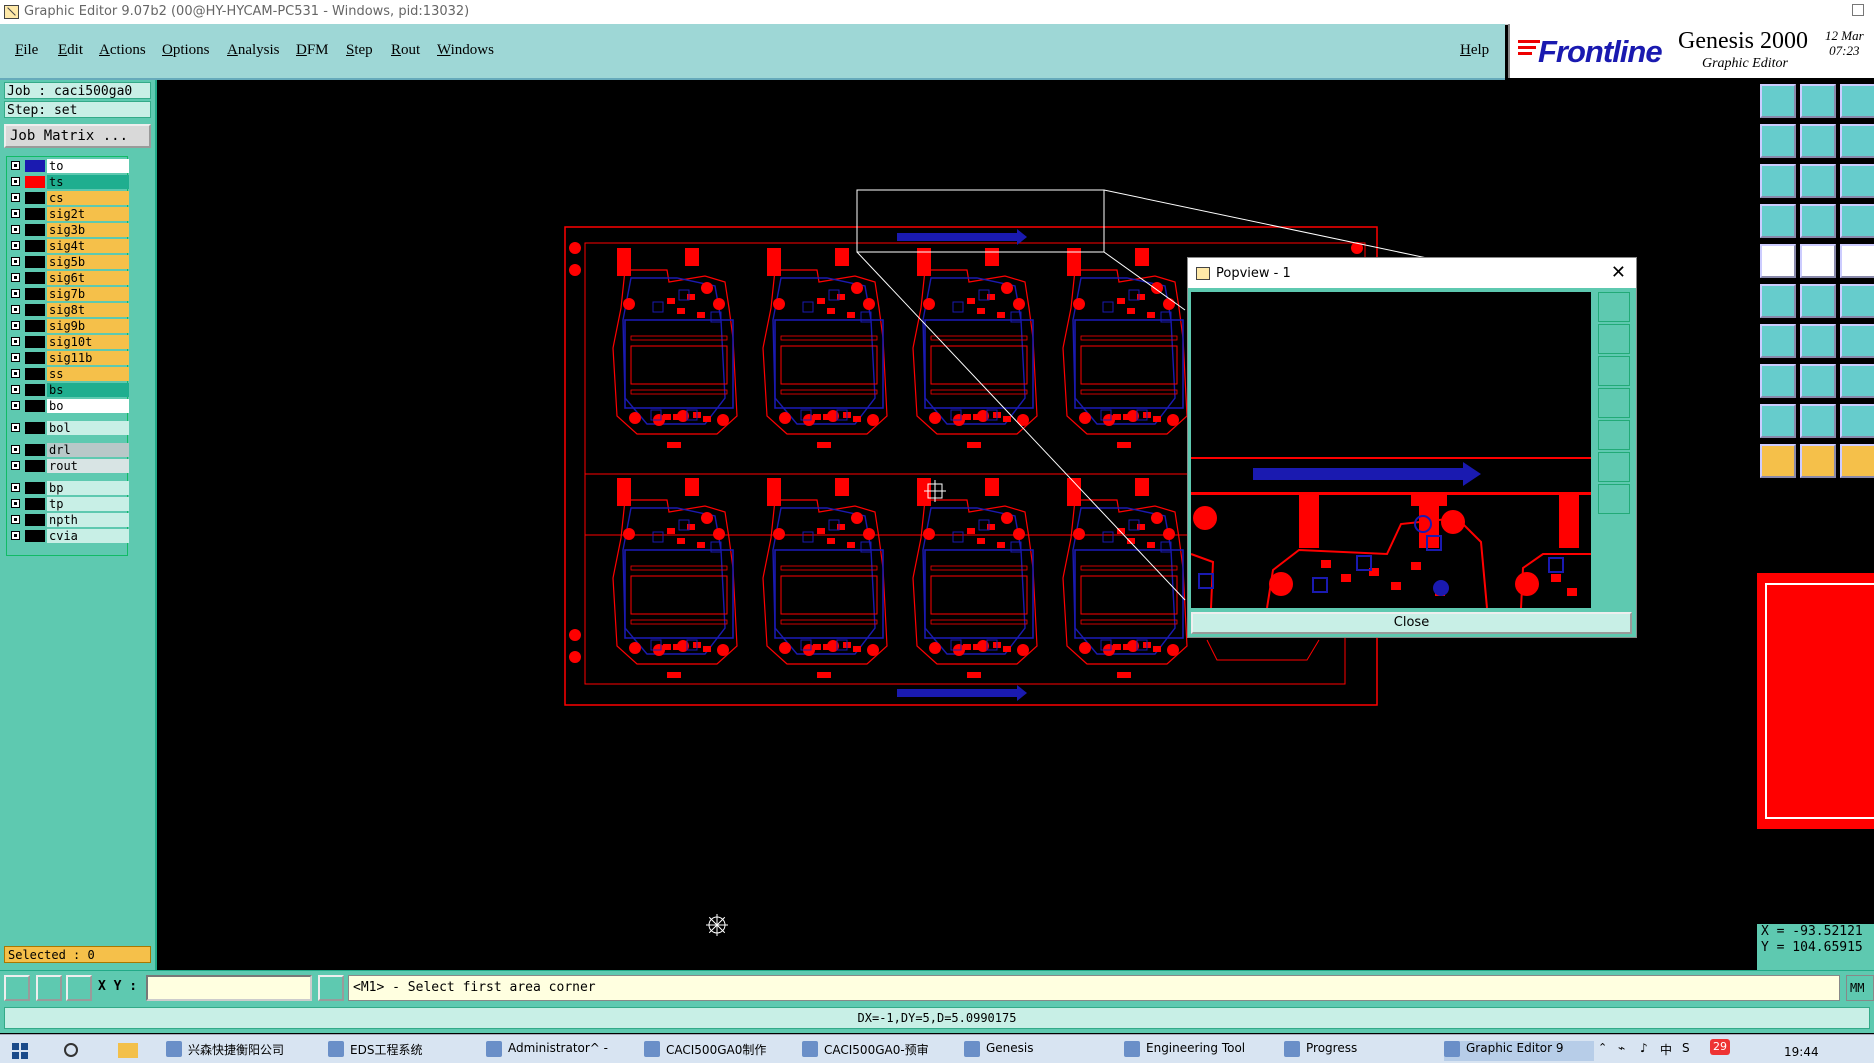 This screenshot has height=1063, width=1874. What do you see at coordinates (68, 488) in the screenshot?
I see `layer-row-bp: bp` at bounding box center [68, 488].